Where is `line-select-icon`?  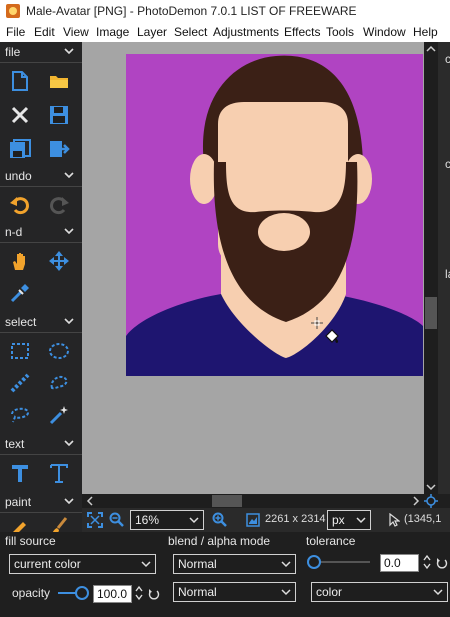 line-select-icon is located at coordinates (20, 383).